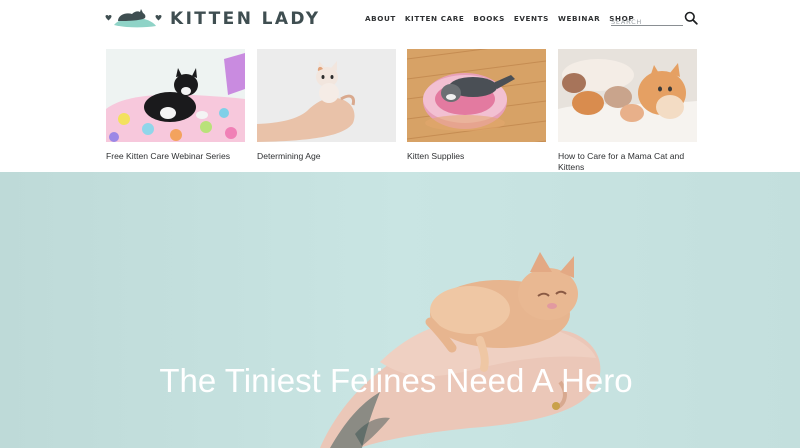 Image resolution: width=800 pixels, height=448 pixels. Describe the element at coordinates (326, 95) in the screenshot. I see `hand-holding-kitten-image` at that location.